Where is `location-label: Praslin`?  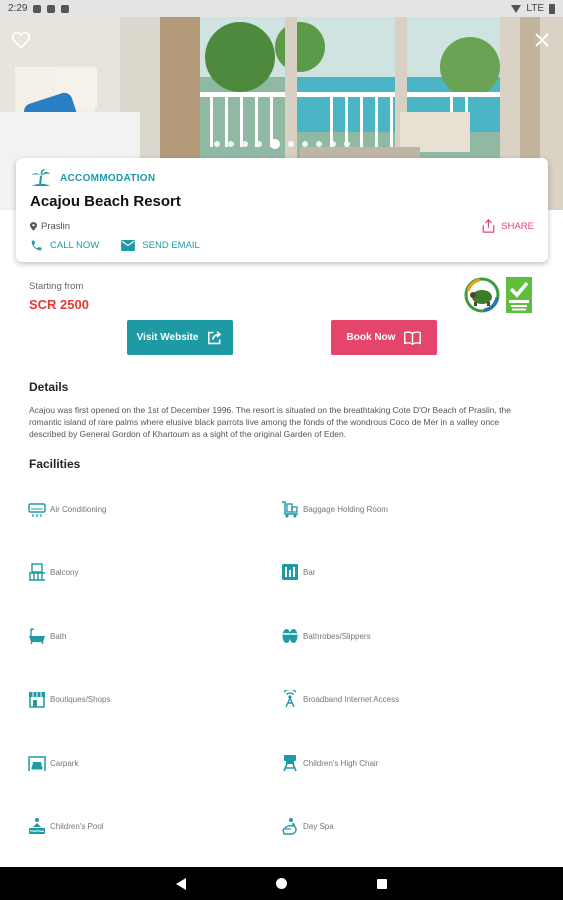 location-label: Praslin is located at coordinates (56, 226).